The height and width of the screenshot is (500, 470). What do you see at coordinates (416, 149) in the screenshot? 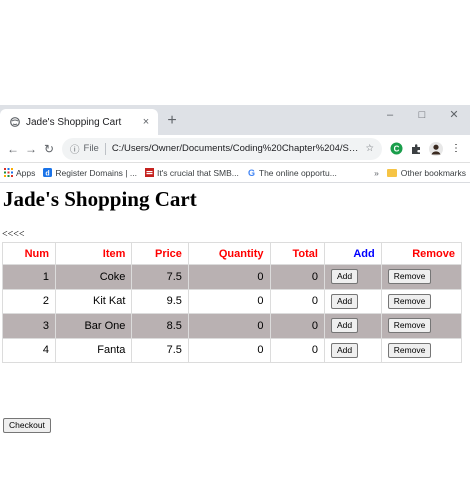
I see `extensions-puzzle-icon` at bounding box center [416, 149].